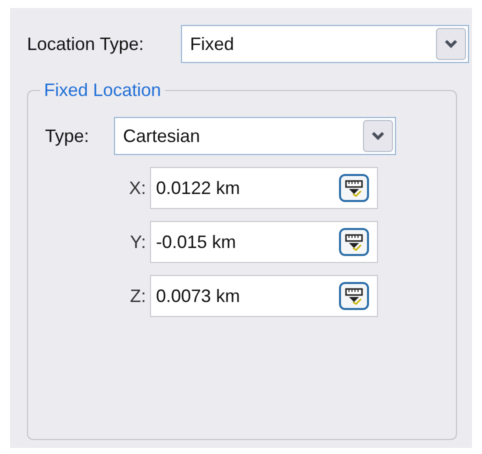 The height and width of the screenshot is (454, 482). I want to click on coordinate-label: Y:, so click(137, 242).